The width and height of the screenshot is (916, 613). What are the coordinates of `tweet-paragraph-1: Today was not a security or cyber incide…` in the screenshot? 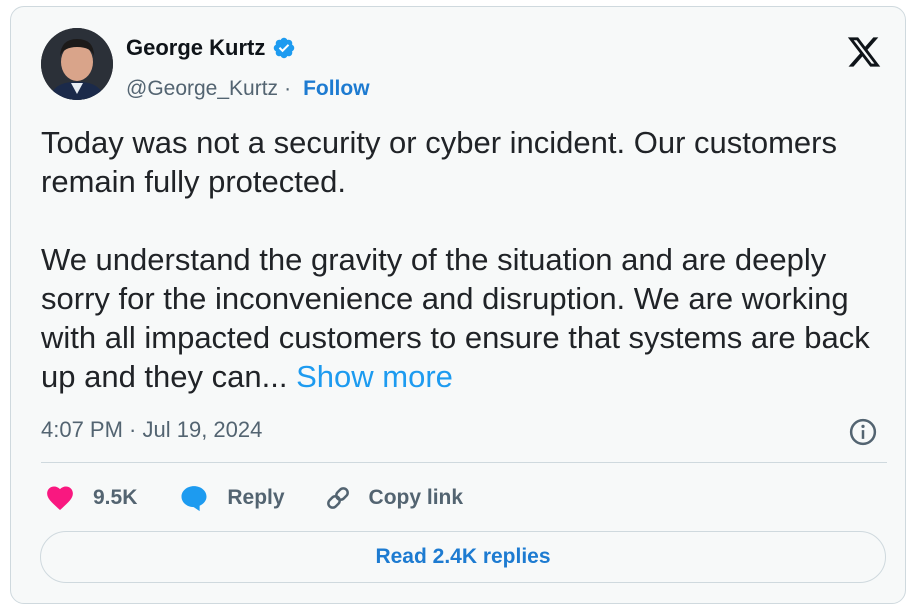 It's located at (443, 162).